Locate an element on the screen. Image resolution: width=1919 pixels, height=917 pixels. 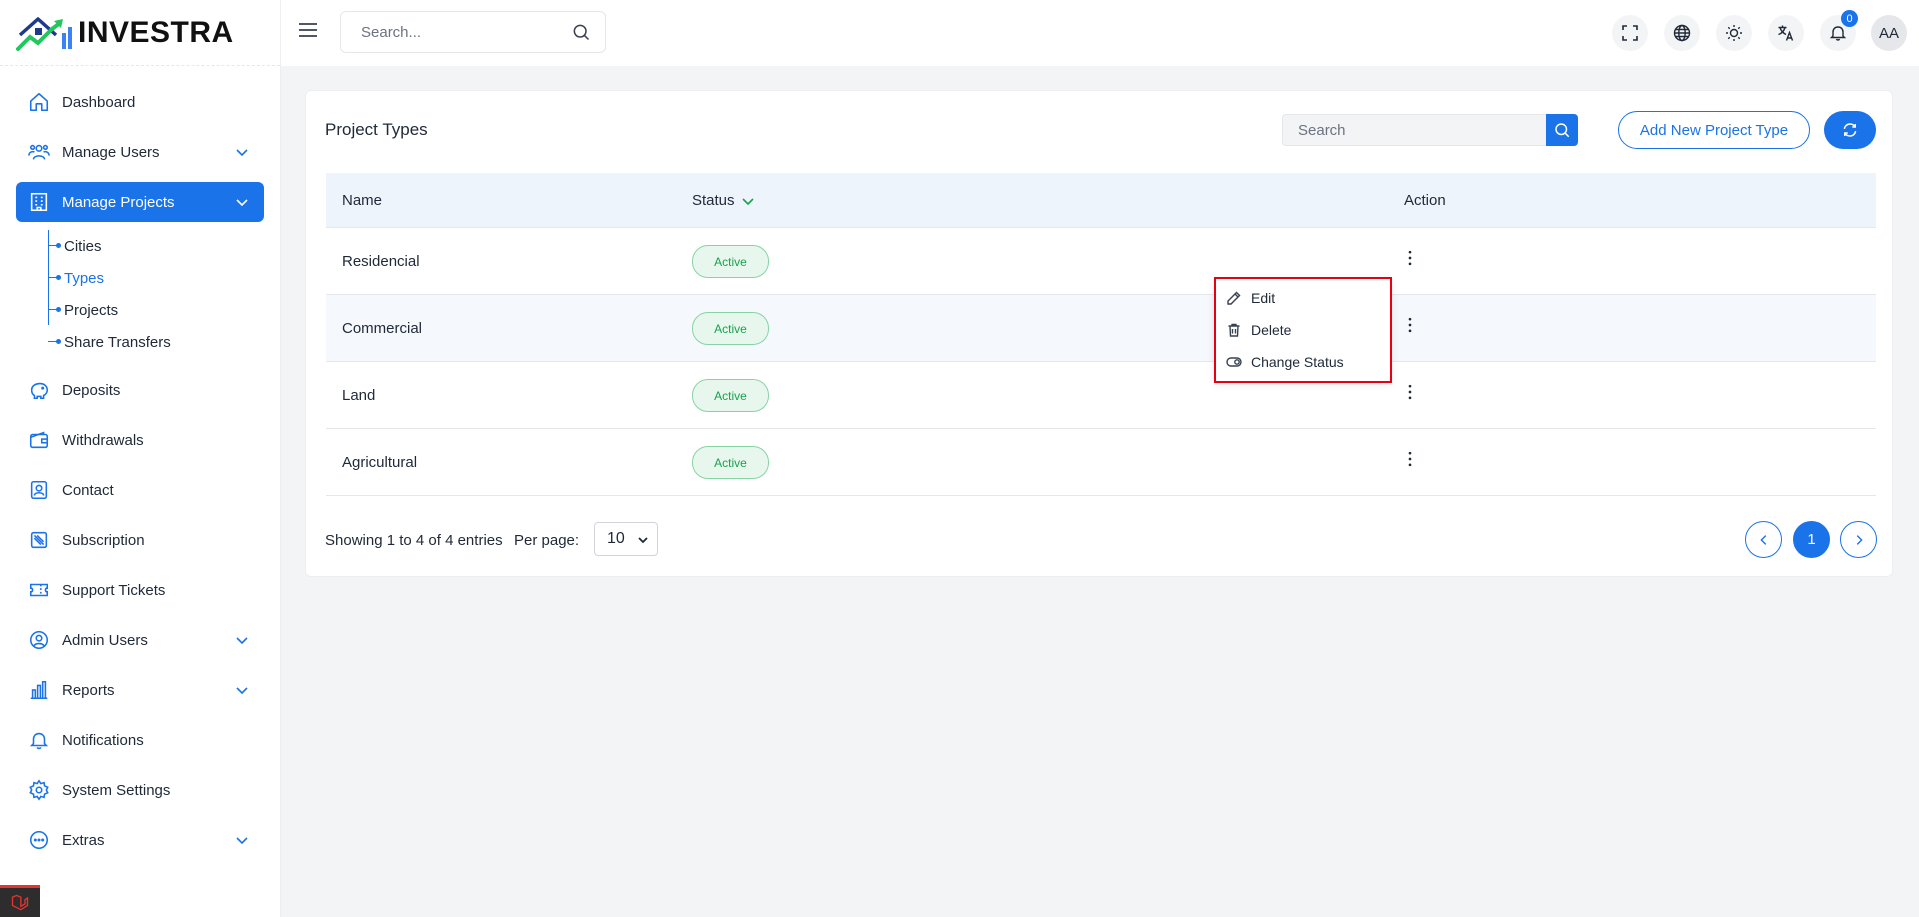
piggy-bank-icon is located at coordinates (39, 390).